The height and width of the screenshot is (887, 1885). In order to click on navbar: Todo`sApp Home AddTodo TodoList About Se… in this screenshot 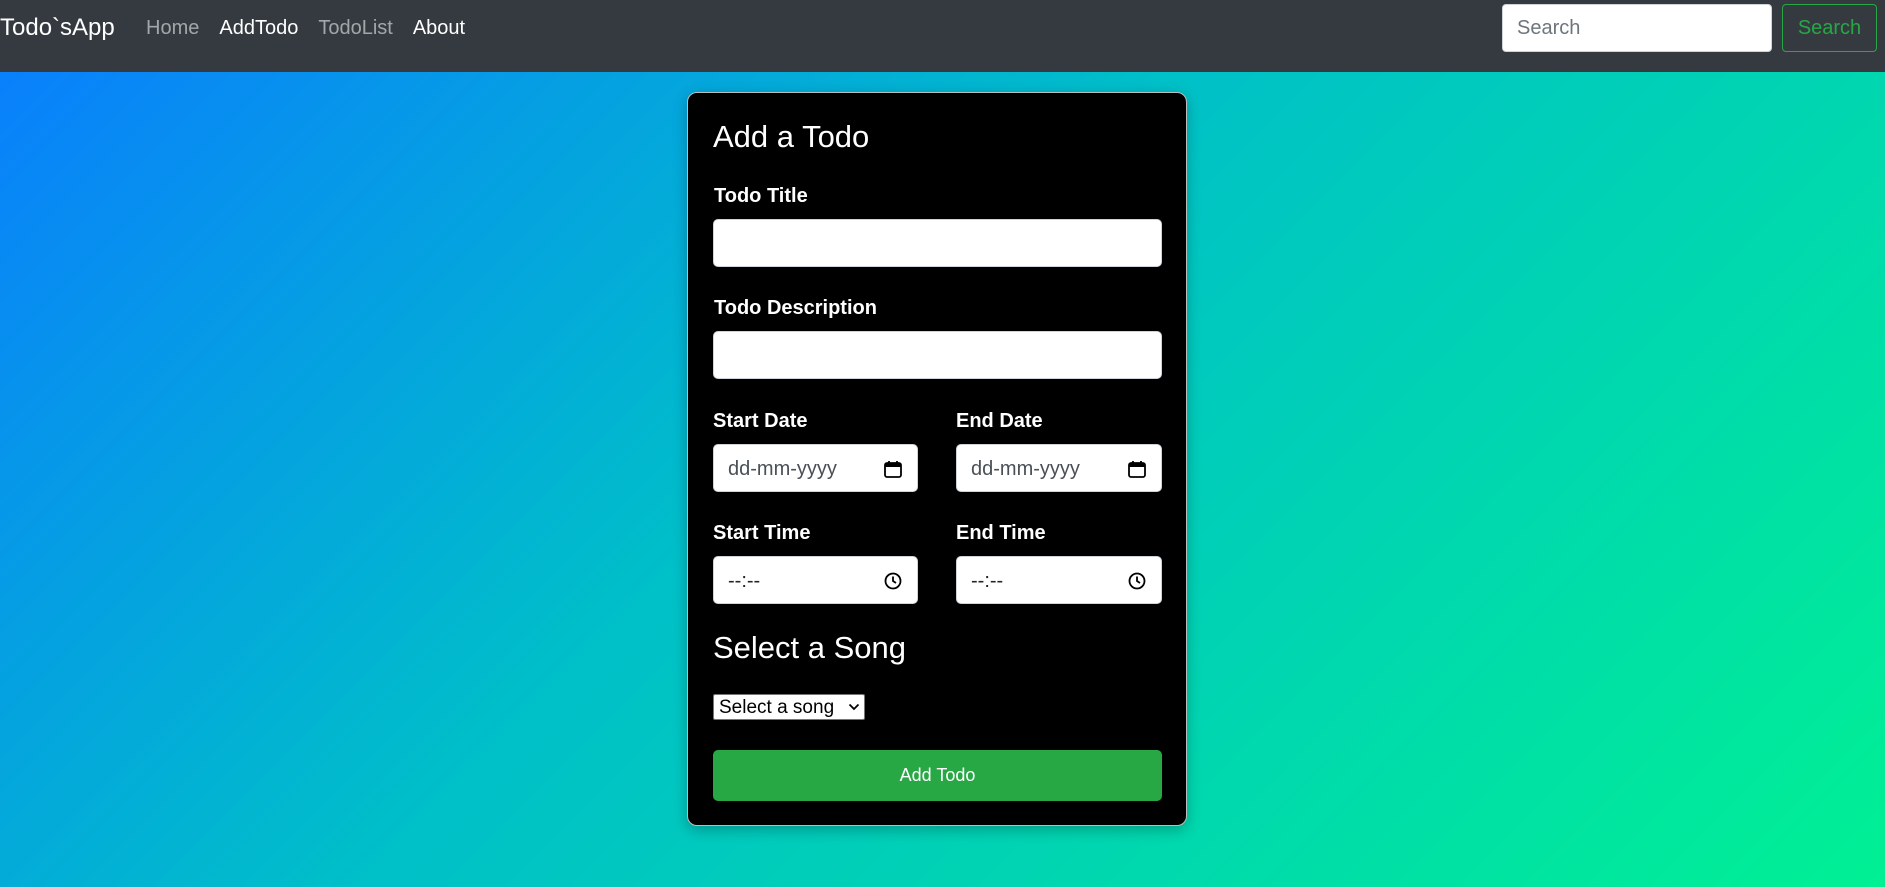, I will do `click(942, 36)`.